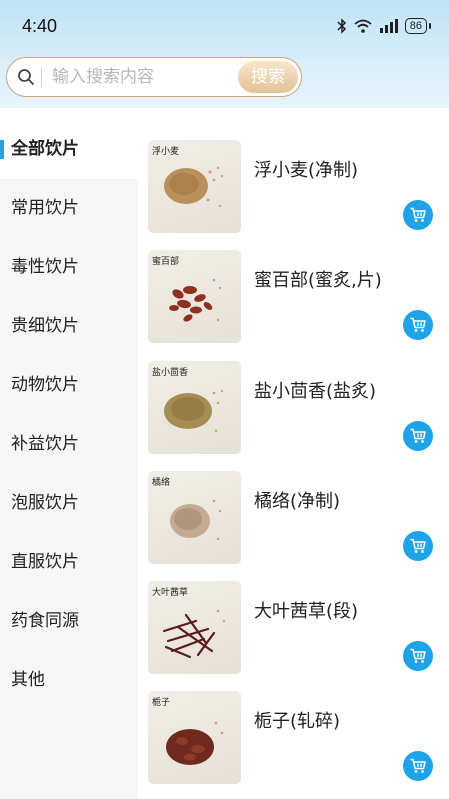  Describe the element at coordinates (194, 296) in the screenshot. I see `product-thumbnail: 蜜百部` at that location.